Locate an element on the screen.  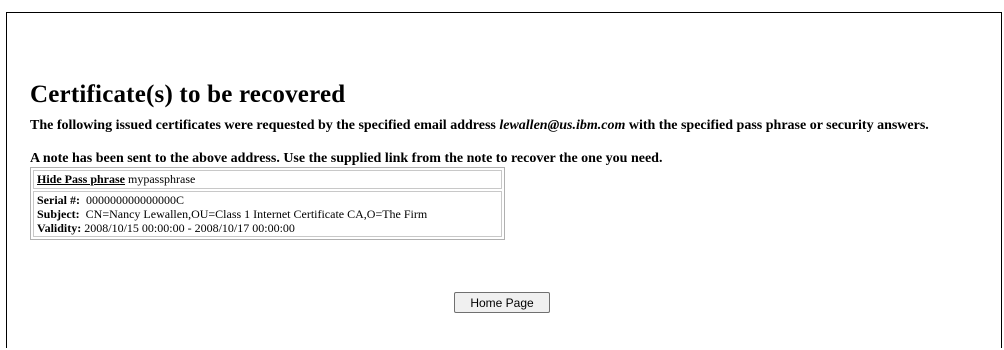
serial-label: Serial #: is located at coordinates (58, 200).